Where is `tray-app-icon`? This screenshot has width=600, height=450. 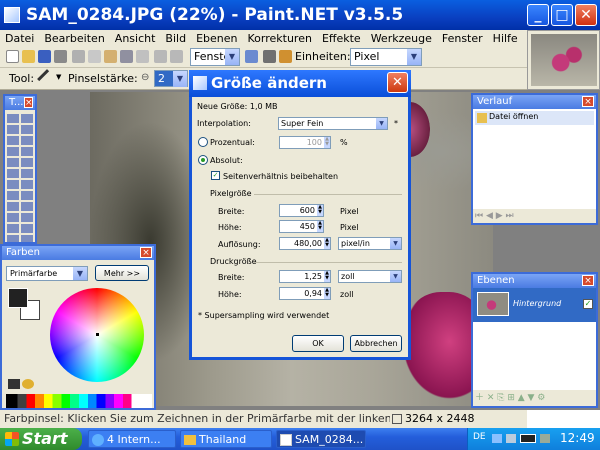 tray-app-icon is located at coordinates (528, 438).